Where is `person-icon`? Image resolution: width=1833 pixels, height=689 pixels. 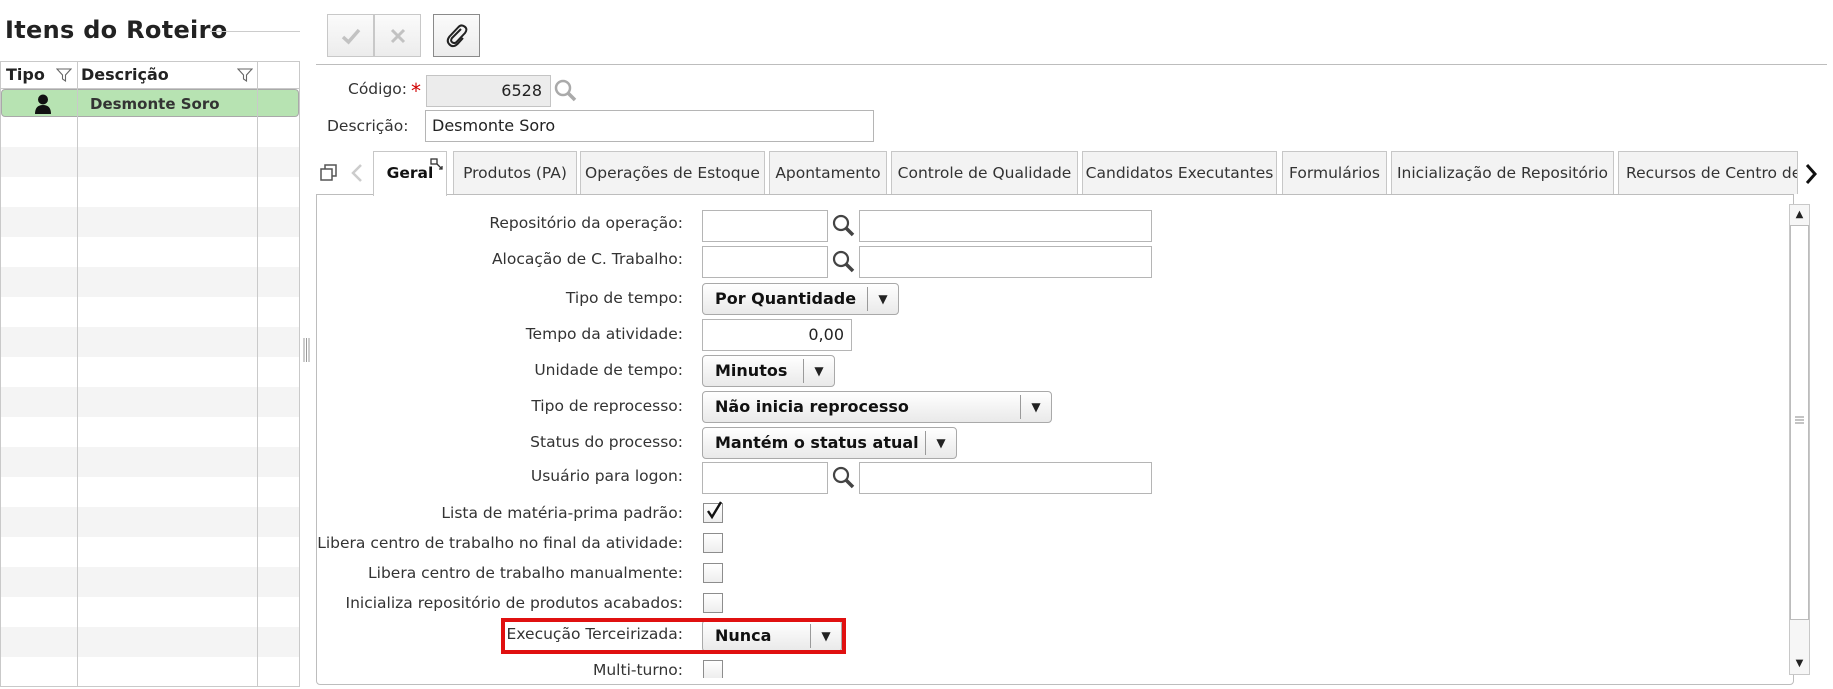 person-icon is located at coordinates (43, 104).